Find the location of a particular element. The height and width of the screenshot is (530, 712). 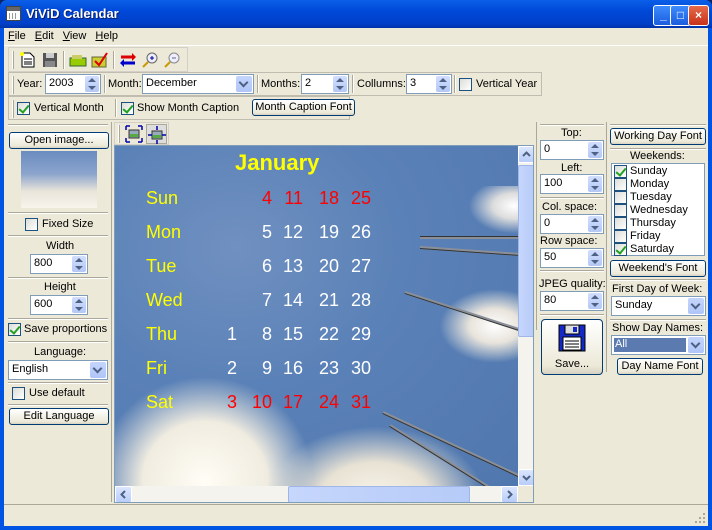

menu-help: Help is located at coordinates (107, 35).